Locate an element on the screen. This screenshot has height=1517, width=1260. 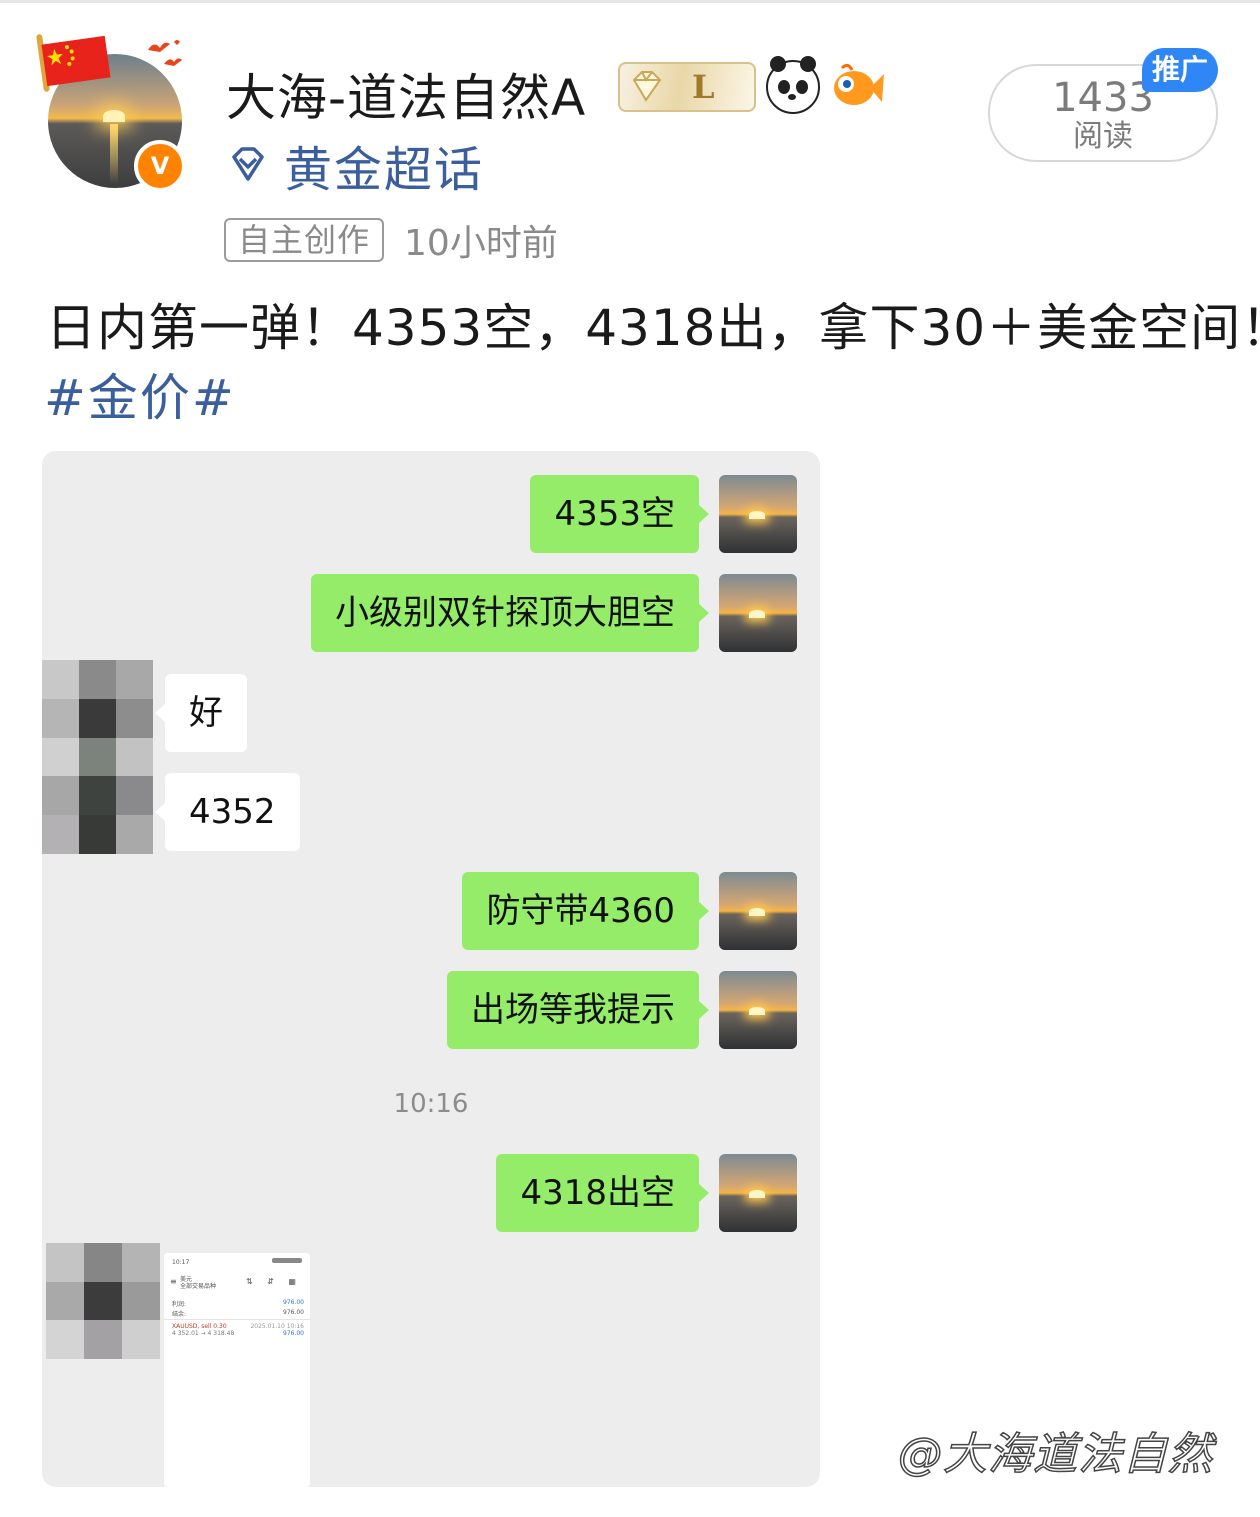
menu-icon: ≡ is located at coordinates (173, 1281).